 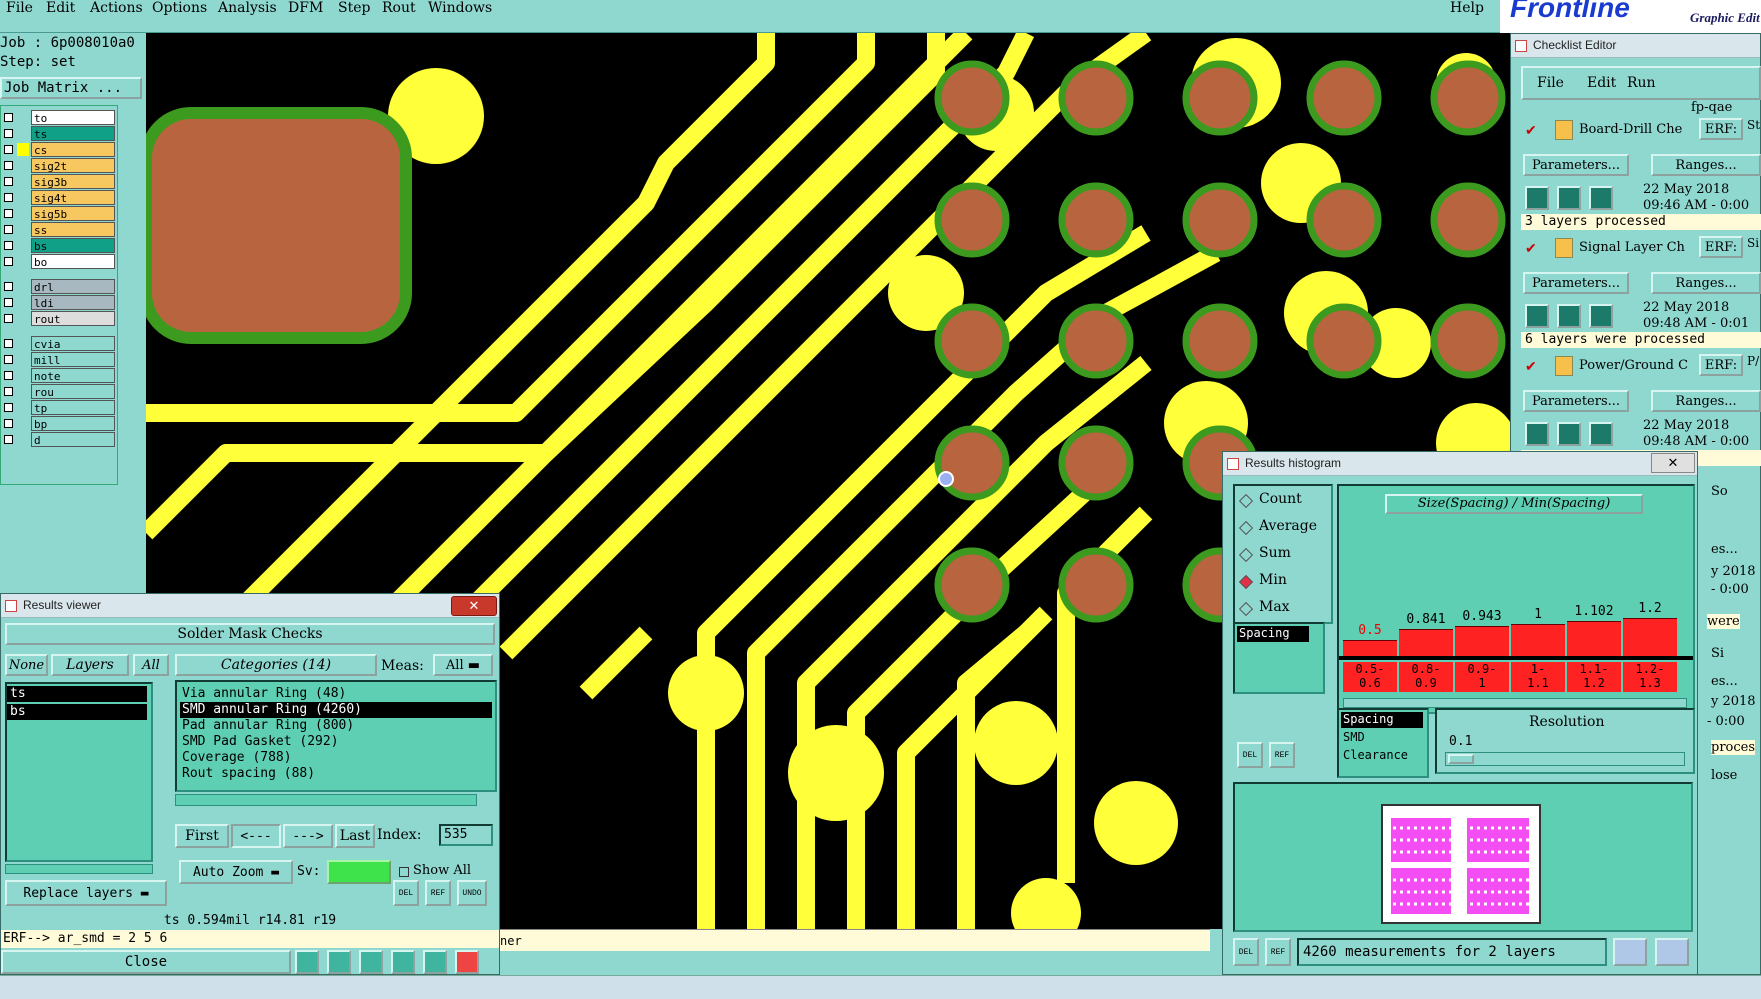 I want to click on menu-step: Step, so click(x=354, y=8).